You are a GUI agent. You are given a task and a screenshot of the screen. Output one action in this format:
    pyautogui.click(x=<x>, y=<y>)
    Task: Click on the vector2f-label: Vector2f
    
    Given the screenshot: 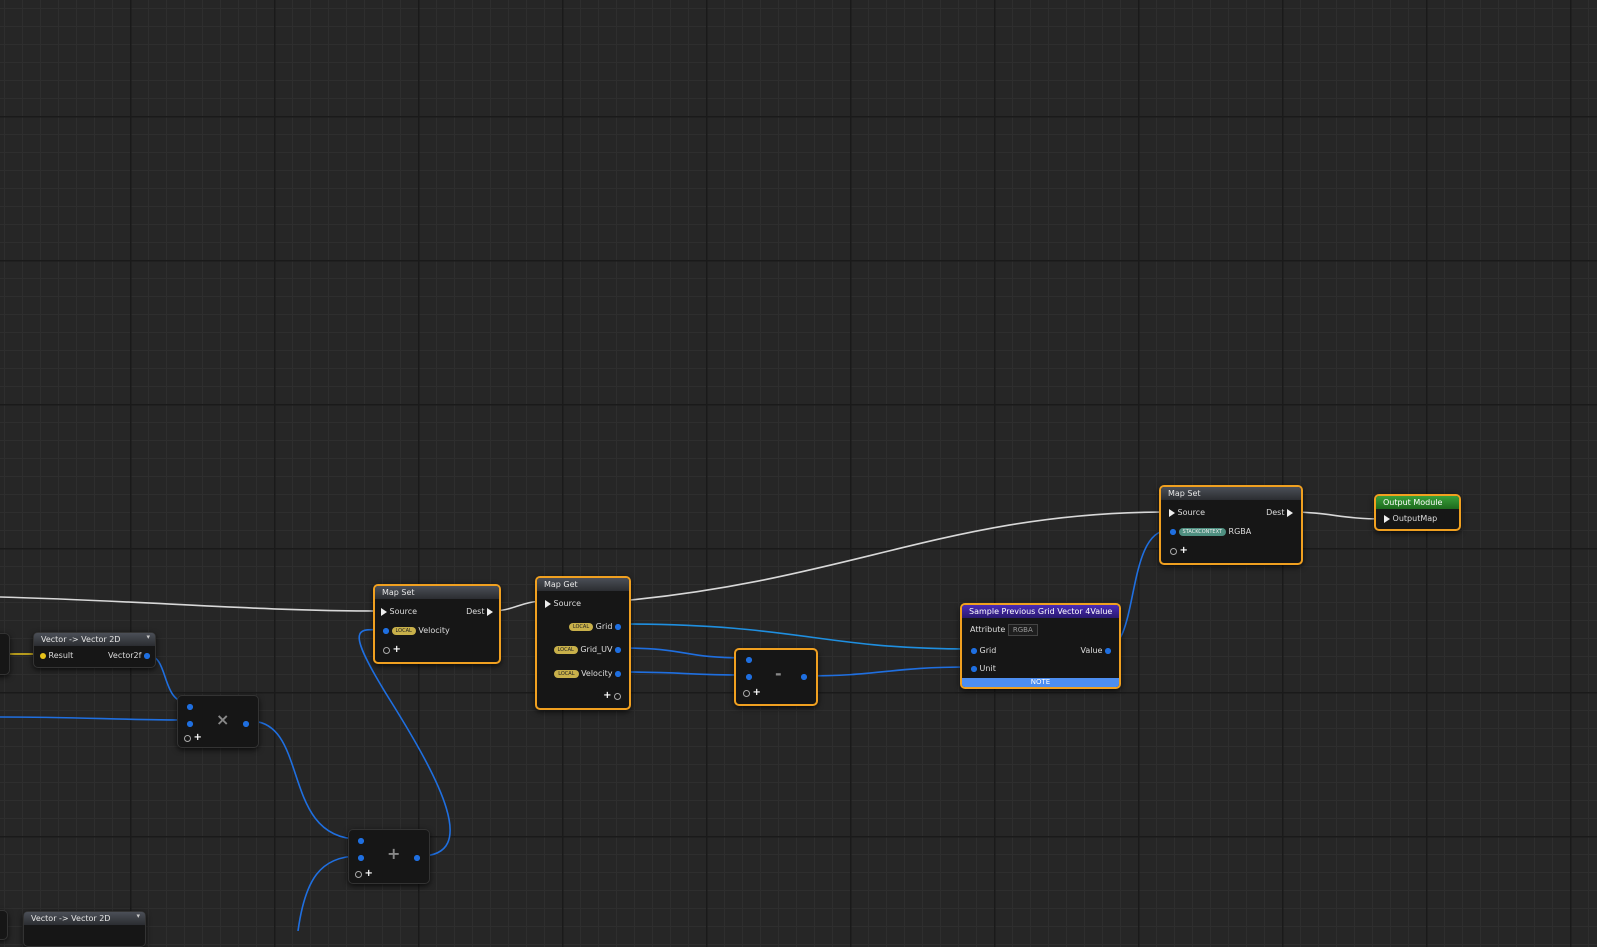 What is the action you would take?
    pyautogui.click(x=125, y=655)
    